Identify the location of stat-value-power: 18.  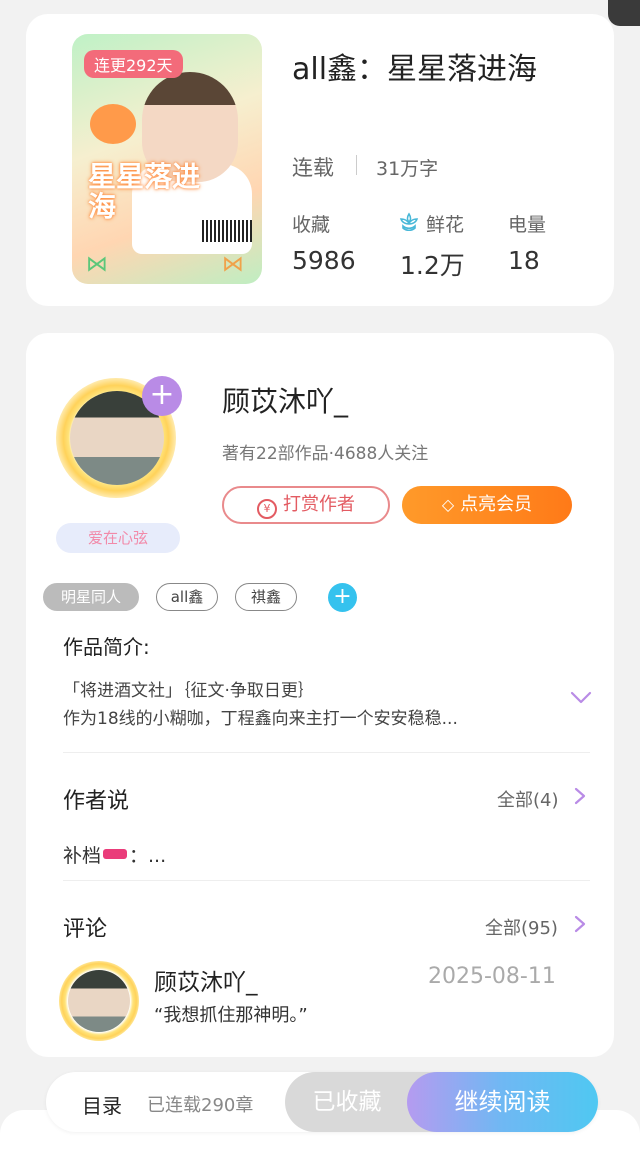
(524, 260).